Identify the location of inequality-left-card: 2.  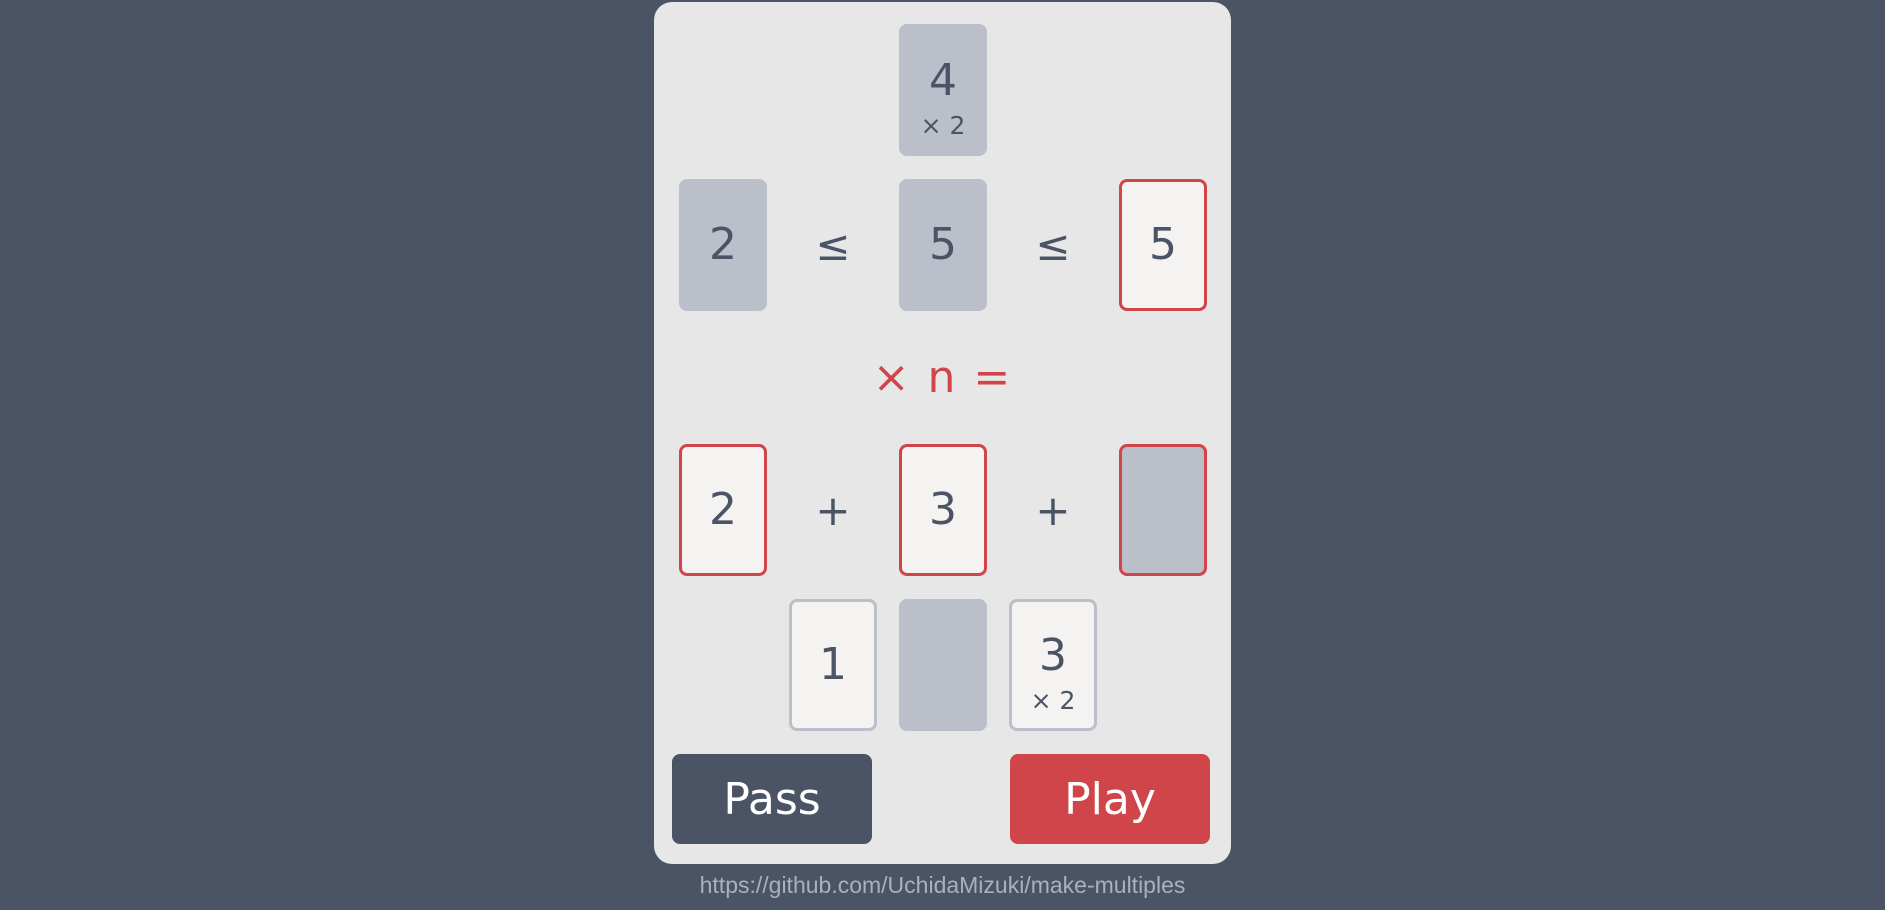
(723, 245).